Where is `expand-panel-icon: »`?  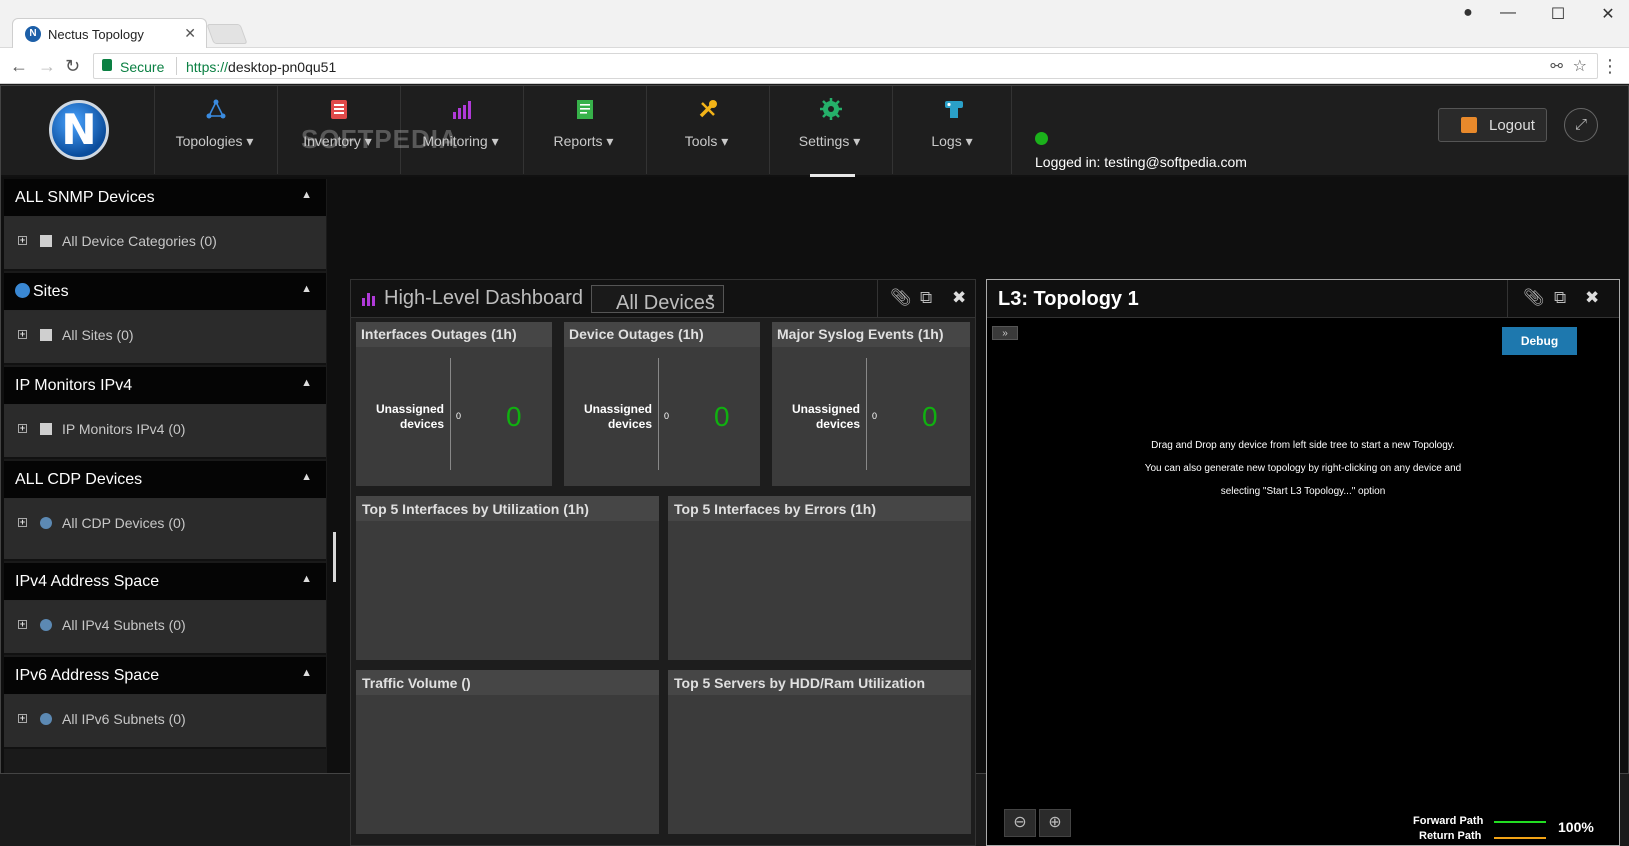 expand-panel-icon: » is located at coordinates (1005, 333).